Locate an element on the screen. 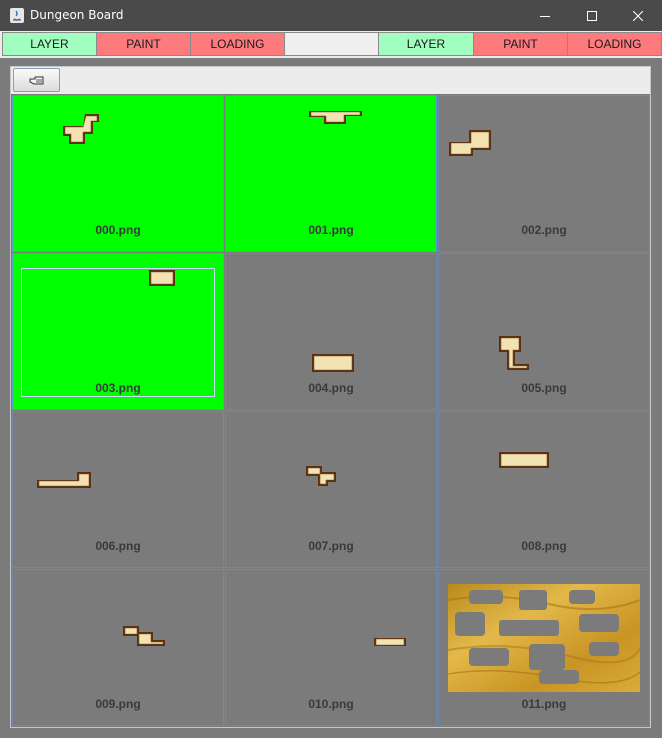  tile-label: 009.png is located at coordinates (118, 704).